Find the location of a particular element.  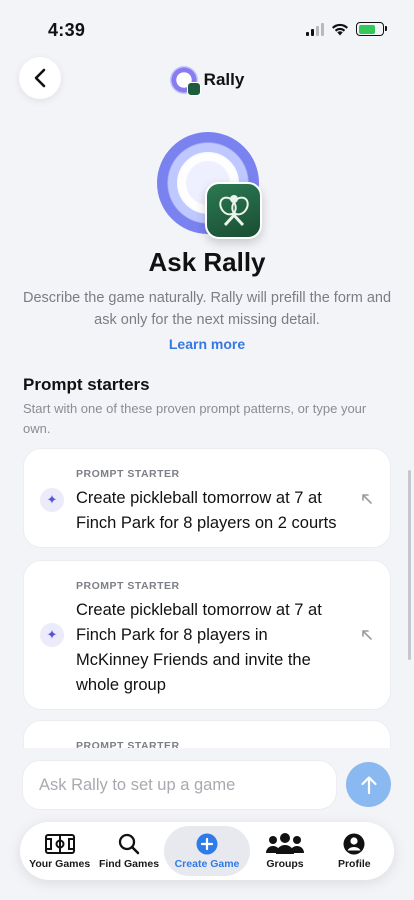

tab-label: Create Game is located at coordinates (207, 863).